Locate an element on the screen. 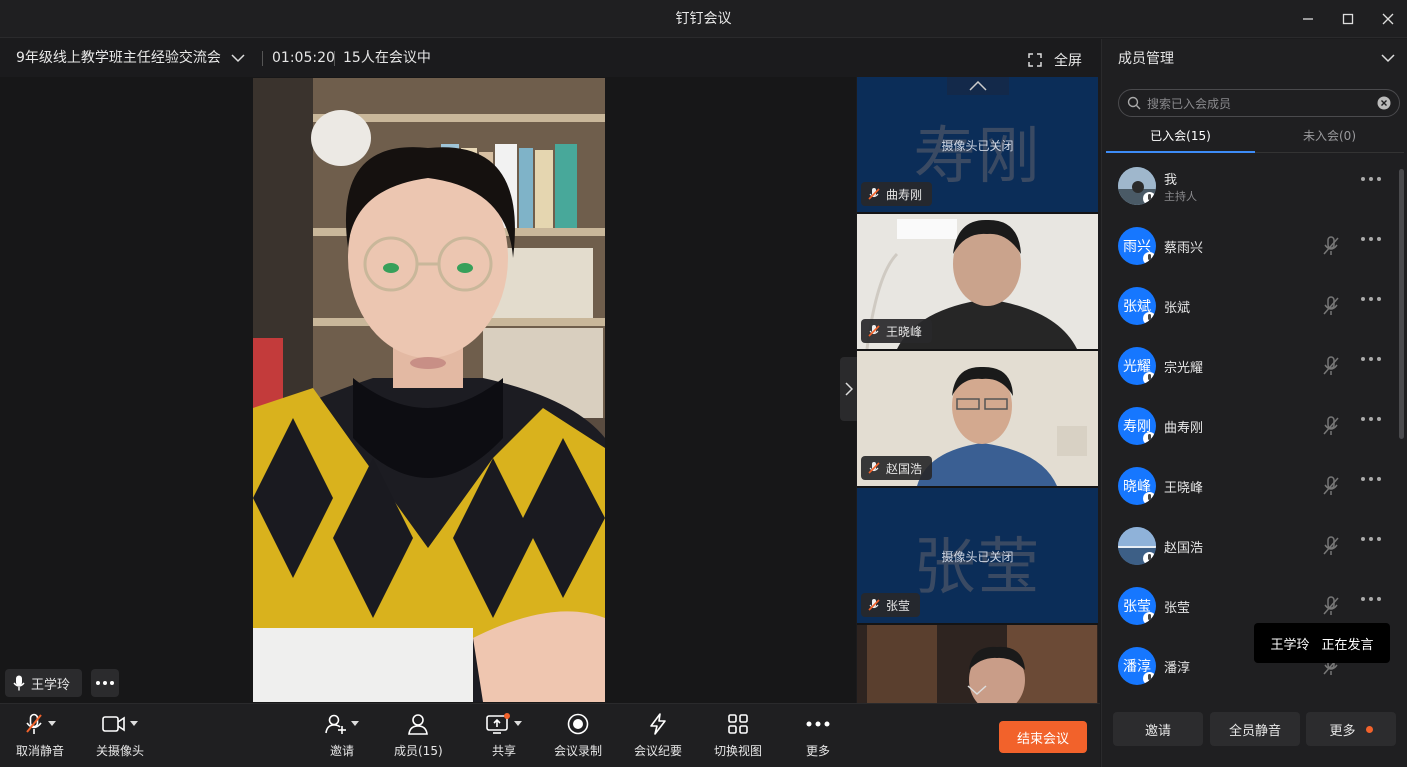 This screenshot has height=767, width=1407. close-button is located at coordinates (1388, 19).